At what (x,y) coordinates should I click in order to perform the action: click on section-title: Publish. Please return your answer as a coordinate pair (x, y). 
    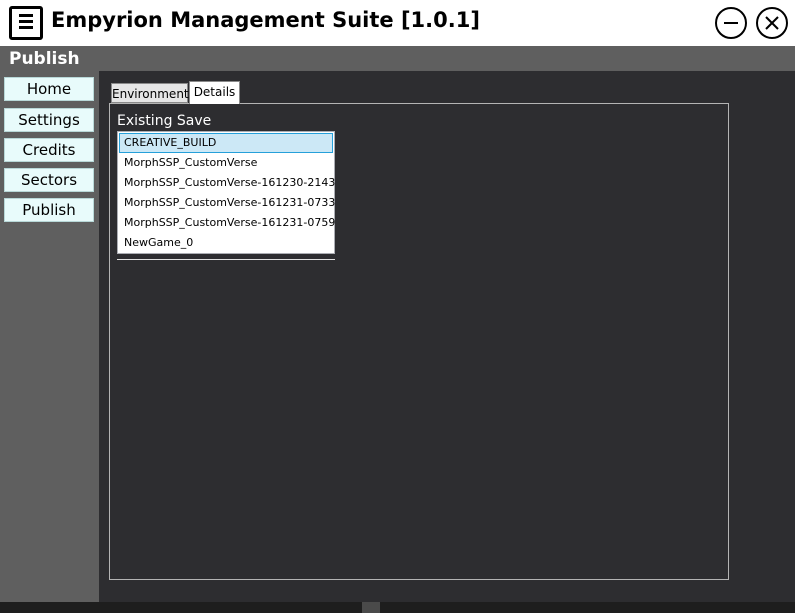
    Looking at the image, I should click on (44, 59).